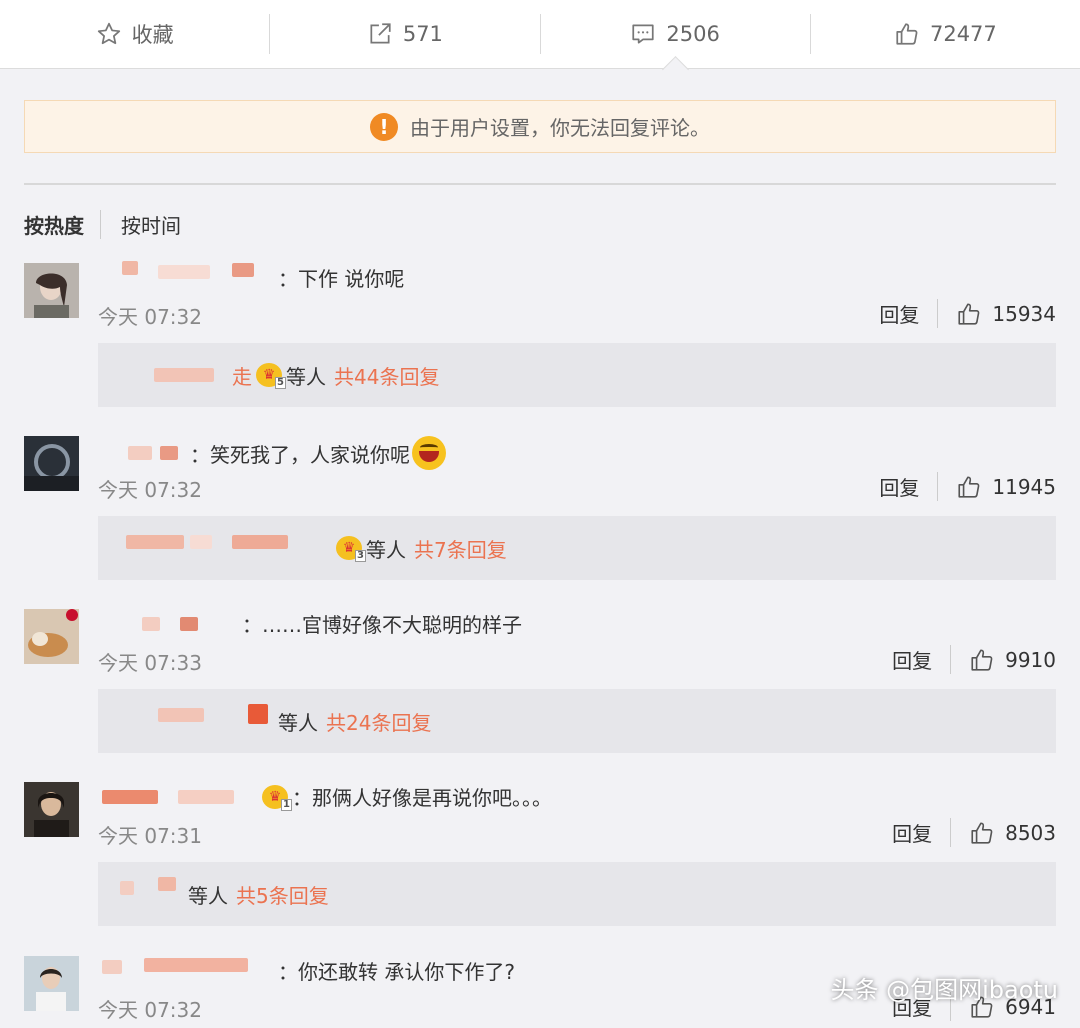 The height and width of the screenshot is (1028, 1080). I want to click on comment-like-button: 8503, so click(1012, 833).